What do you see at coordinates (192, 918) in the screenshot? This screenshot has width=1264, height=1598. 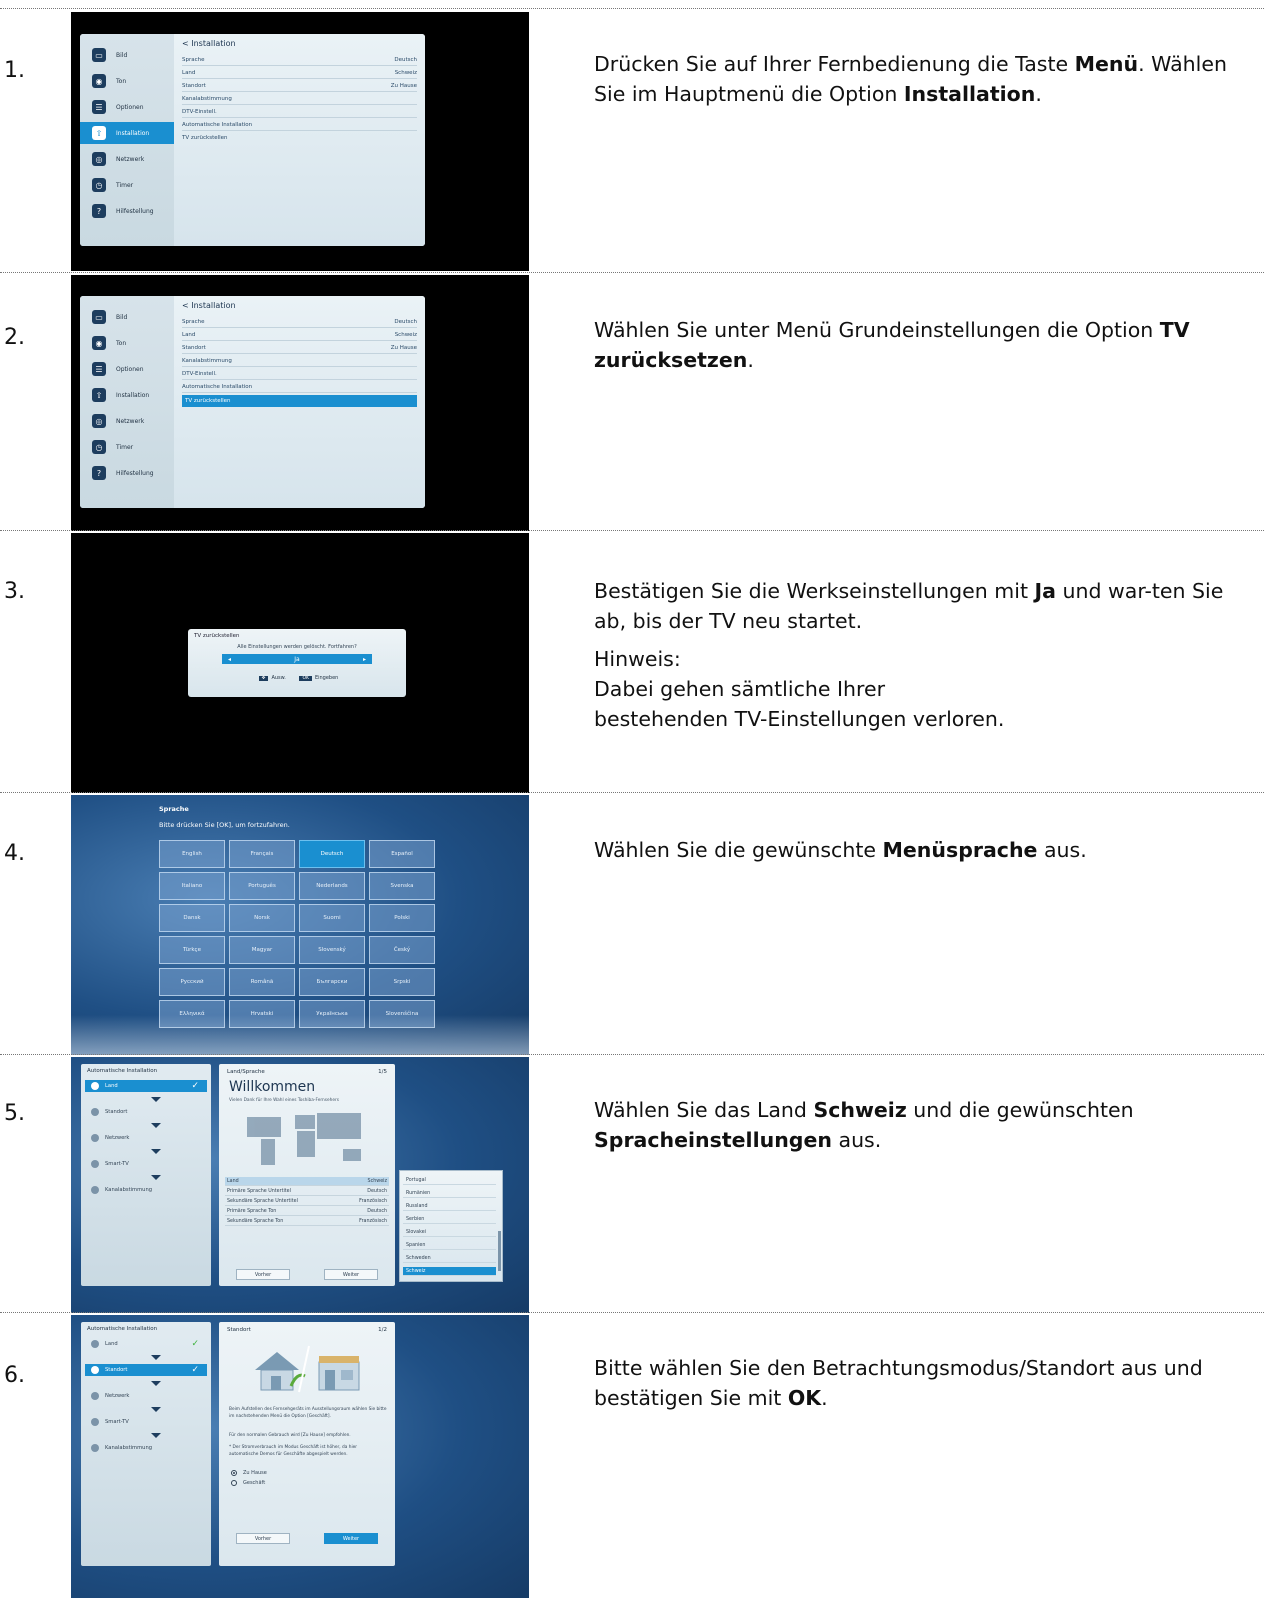 I see `language-option: Dansk` at bounding box center [192, 918].